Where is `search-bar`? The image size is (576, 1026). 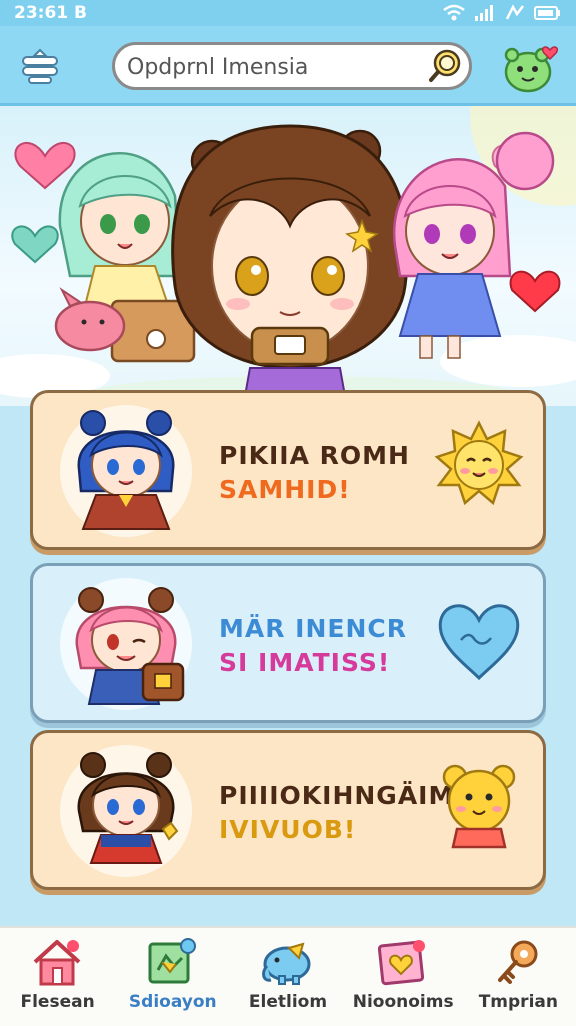
search-bar is located at coordinates (292, 66).